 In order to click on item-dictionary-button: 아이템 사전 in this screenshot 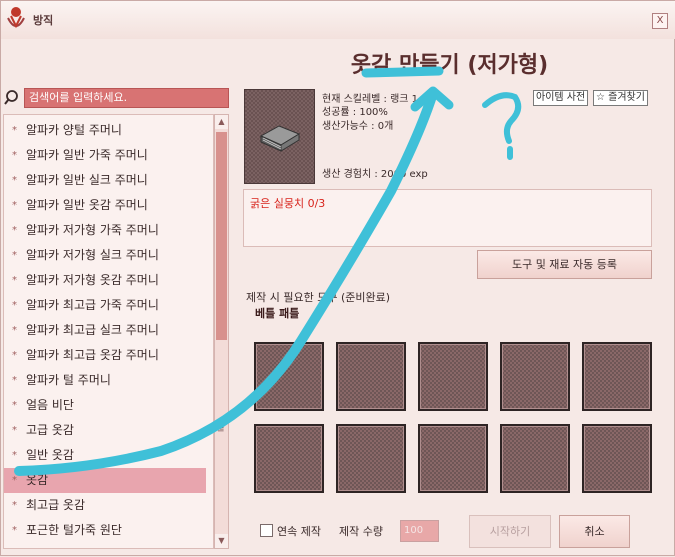, I will do `click(561, 98)`.